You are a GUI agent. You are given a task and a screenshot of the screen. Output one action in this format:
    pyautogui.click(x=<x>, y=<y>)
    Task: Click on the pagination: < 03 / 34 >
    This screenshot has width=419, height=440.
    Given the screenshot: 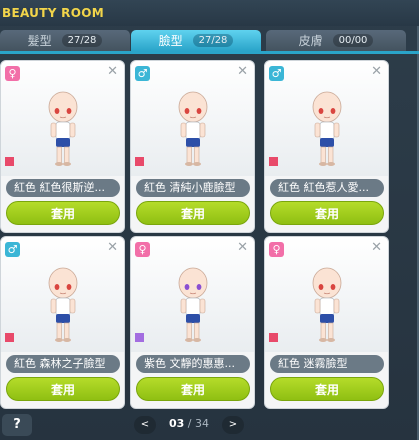 What is the action you would take?
    pyautogui.click(x=189, y=425)
    